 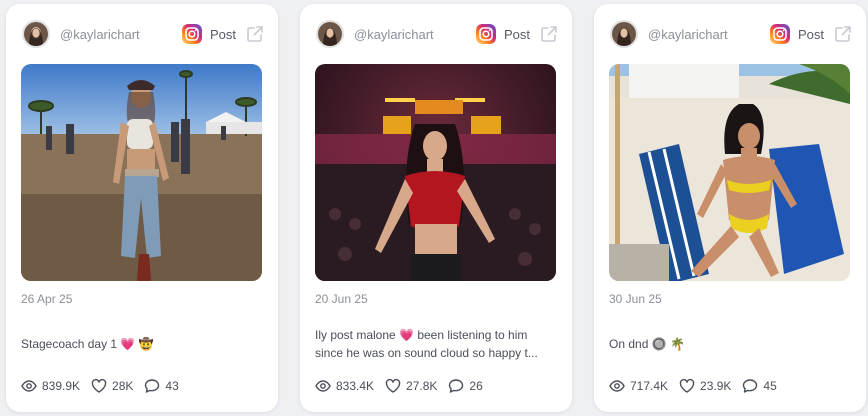 What do you see at coordinates (341, 299) in the screenshot?
I see `post-date: 20 Jun 25` at bounding box center [341, 299].